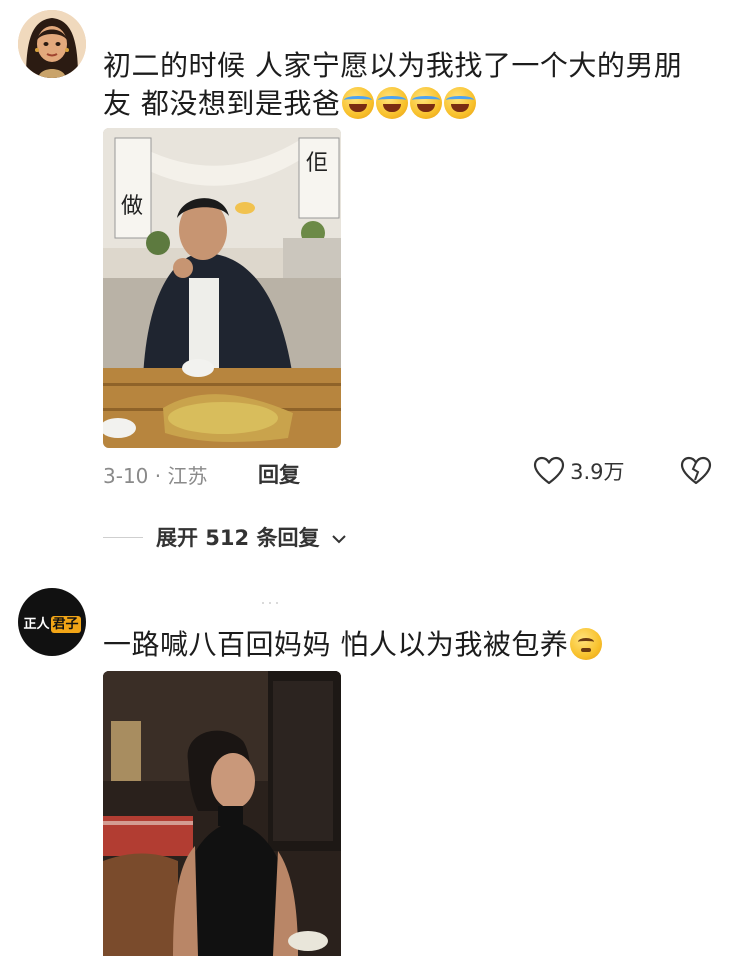 This screenshot has width=732, height=956. Describe the element at coordinates (155, 476) in the screenshot. I see `comment-meta: 3-10 · 江苏` at that location.